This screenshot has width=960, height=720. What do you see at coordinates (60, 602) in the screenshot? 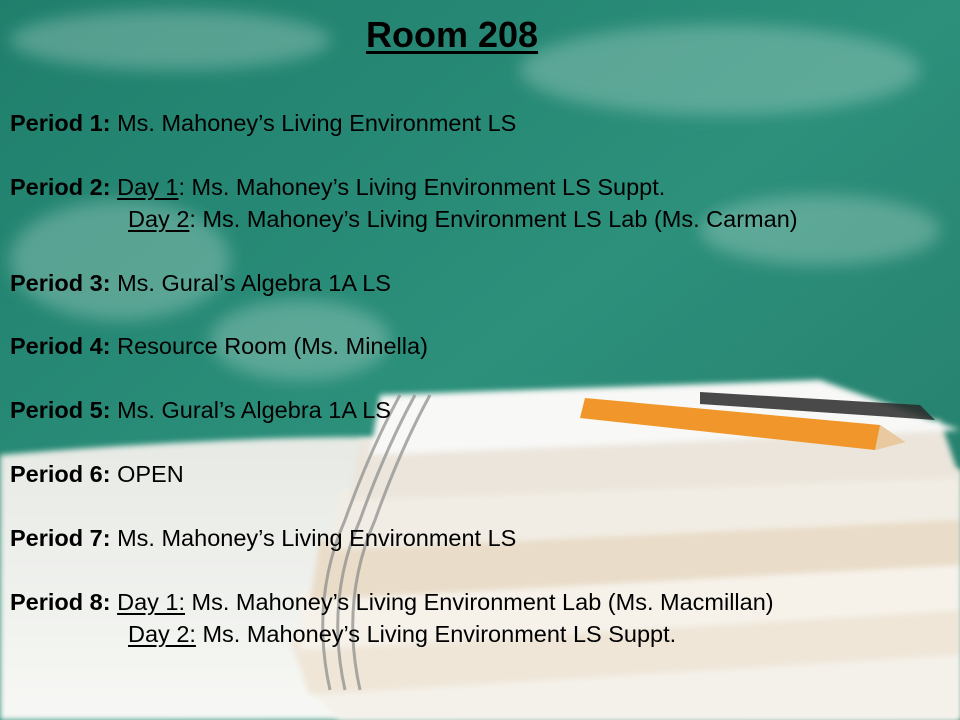
I see `period-label: Period 8:` at bounding box center [60, 602].